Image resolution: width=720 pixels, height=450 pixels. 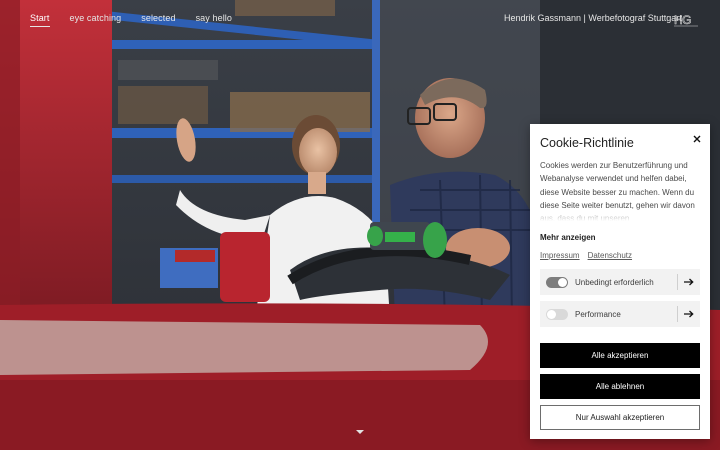 I want to click on reject-all-button: Alle ablehnen, so click(x=620, y=386).